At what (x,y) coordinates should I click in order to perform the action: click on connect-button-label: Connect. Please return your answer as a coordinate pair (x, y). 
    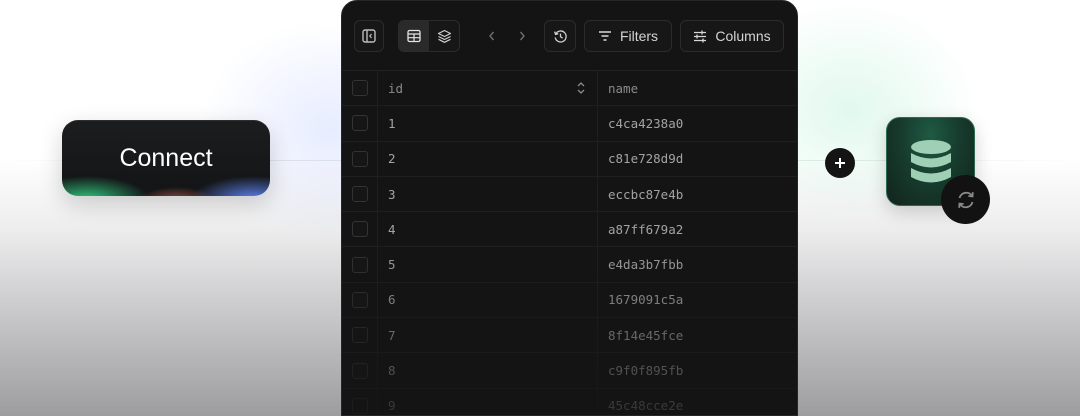
    Looking at the image, I should click on (166, 157).